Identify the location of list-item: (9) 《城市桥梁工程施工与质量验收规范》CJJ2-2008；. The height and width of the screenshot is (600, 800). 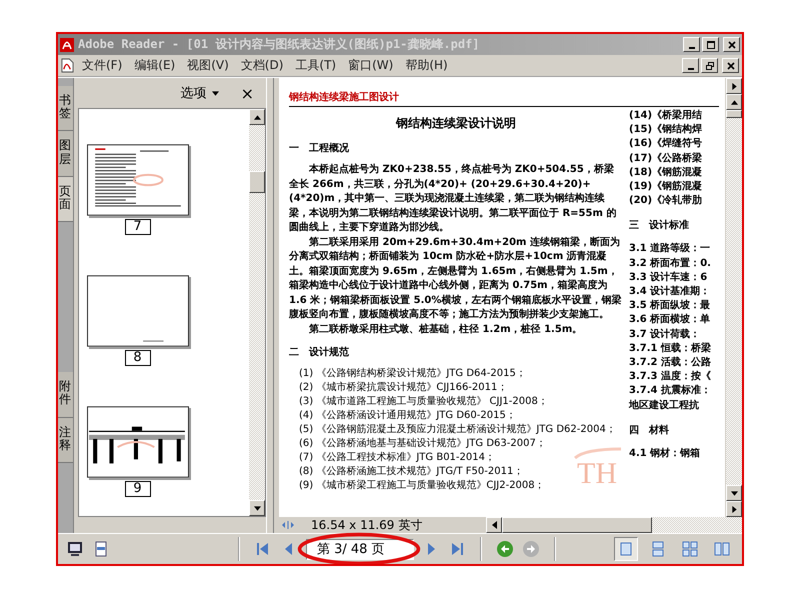
(421, 486).